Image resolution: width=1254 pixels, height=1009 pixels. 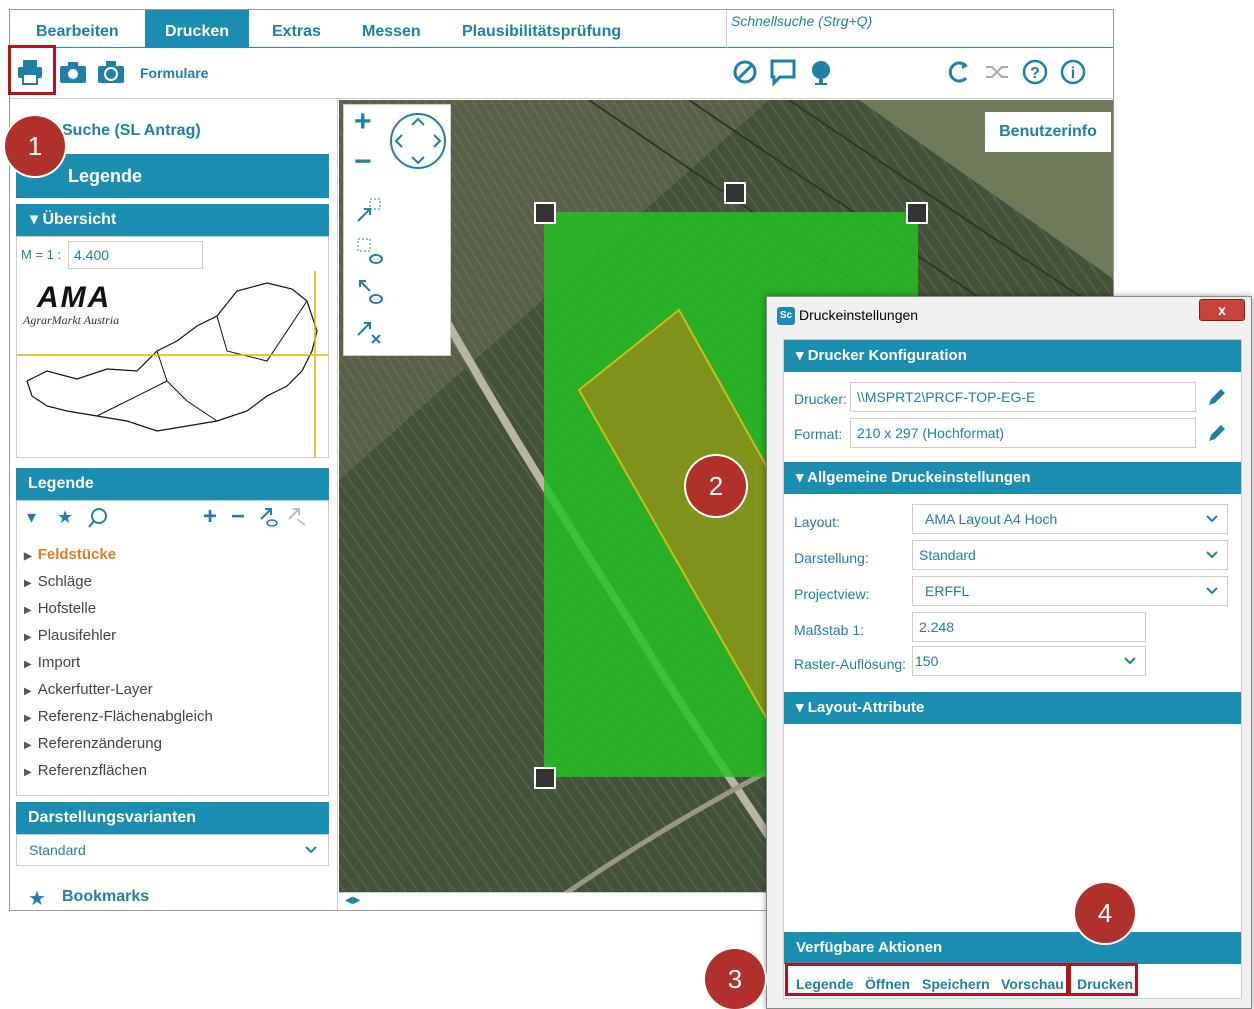 What do you see at coordinates (1012, 948) in the screenshot?
I see `actions-header: Verfügbare Aktionen` at bounding box center [1012, 948].